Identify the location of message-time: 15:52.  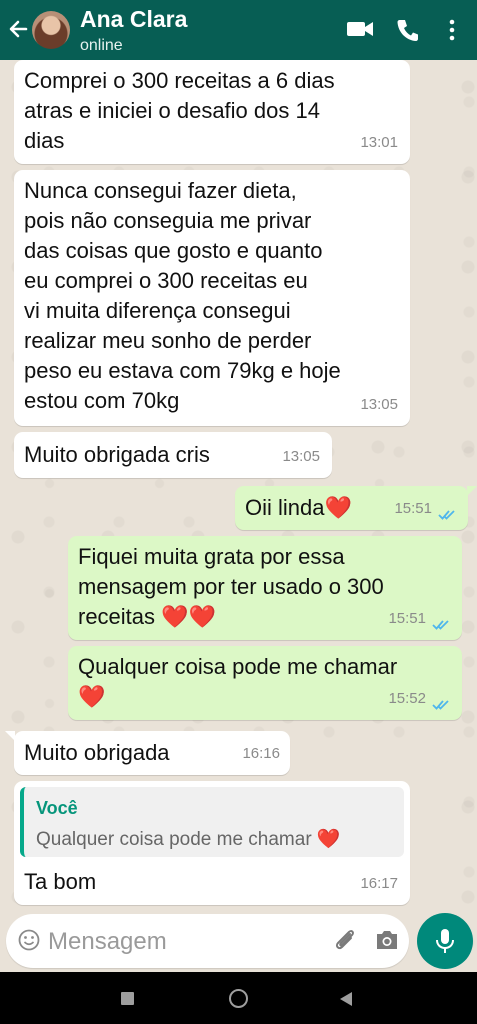
(407, 698).